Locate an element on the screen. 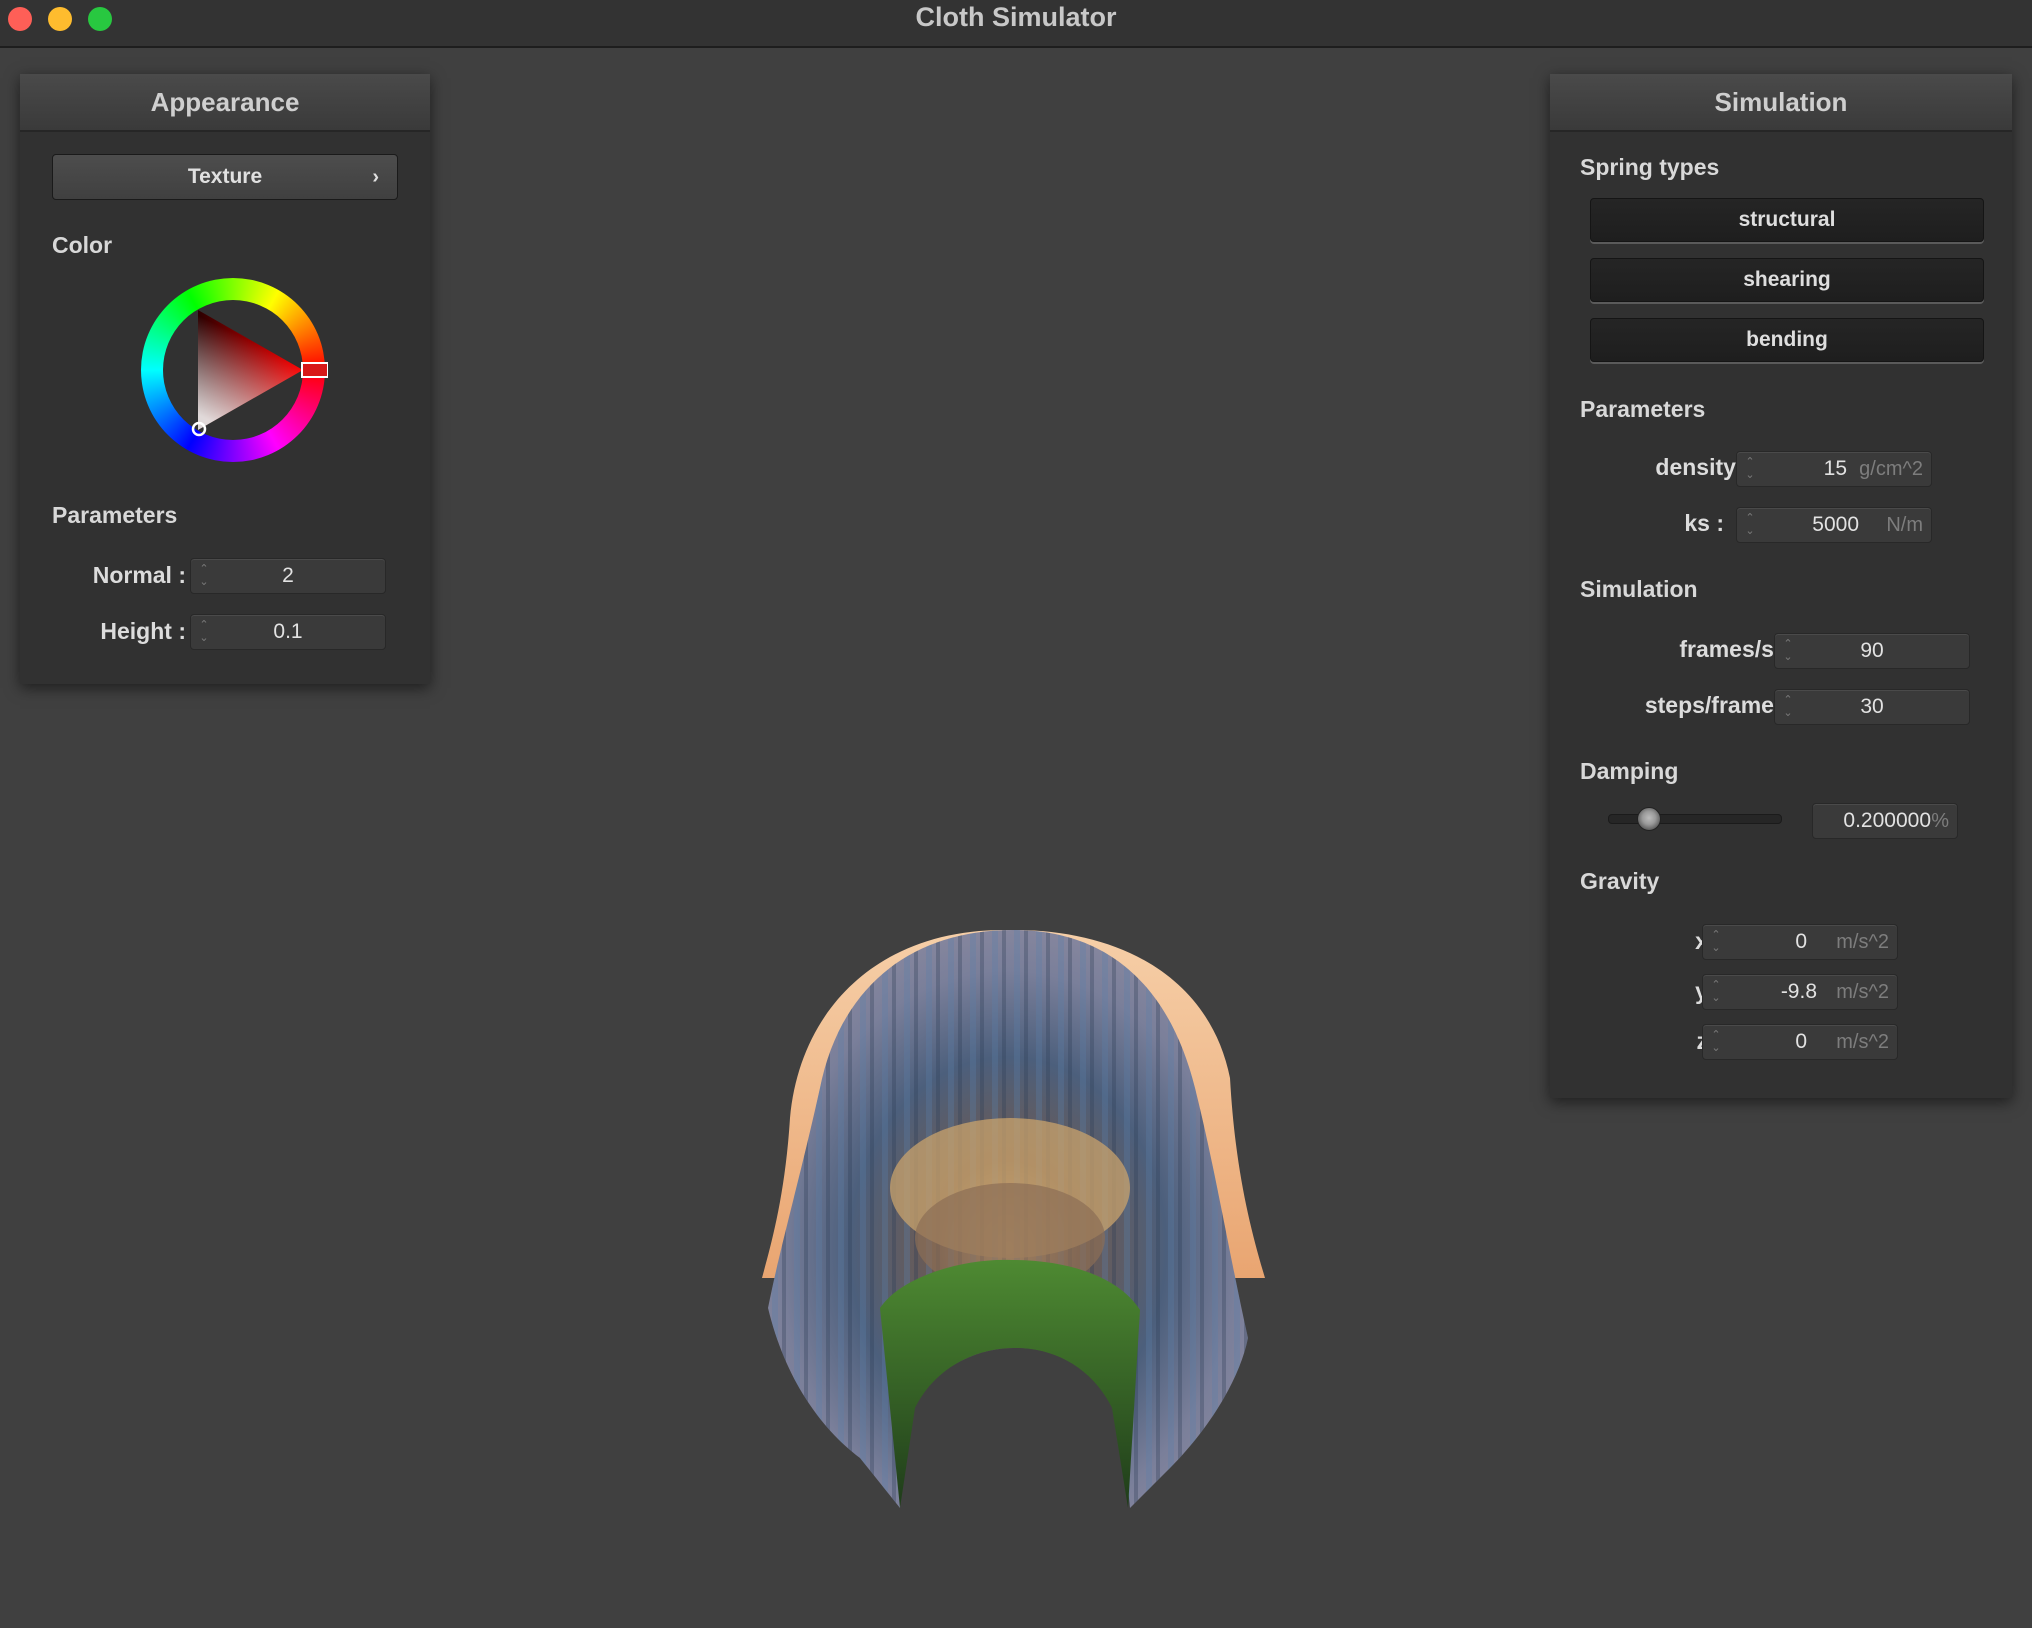 The image size is (2032, 1628). texture-button: Texture › is located at coordinates (225, 177).